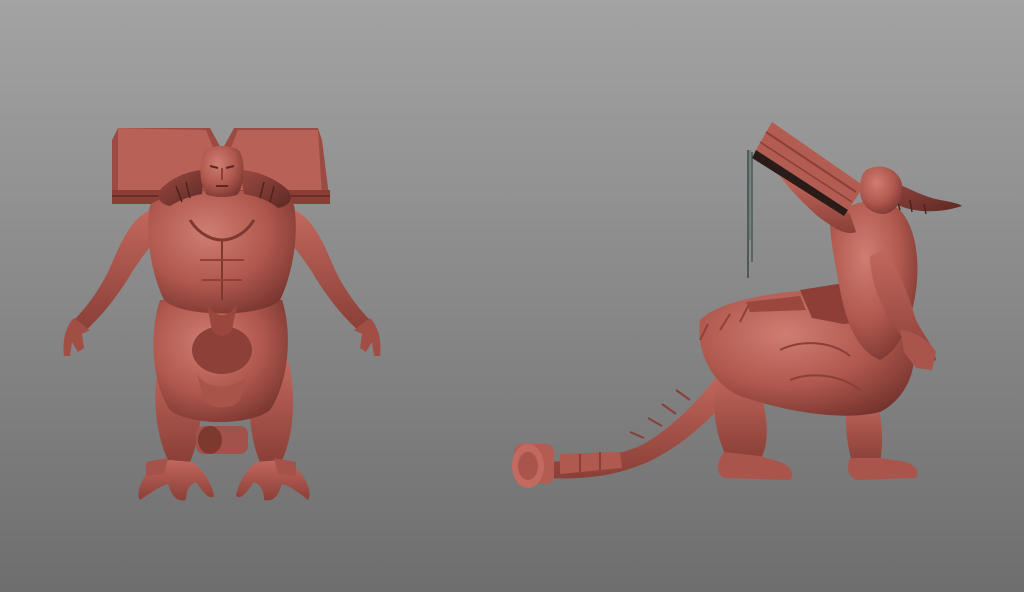  I want to click on tail-club, so click(222, 440).